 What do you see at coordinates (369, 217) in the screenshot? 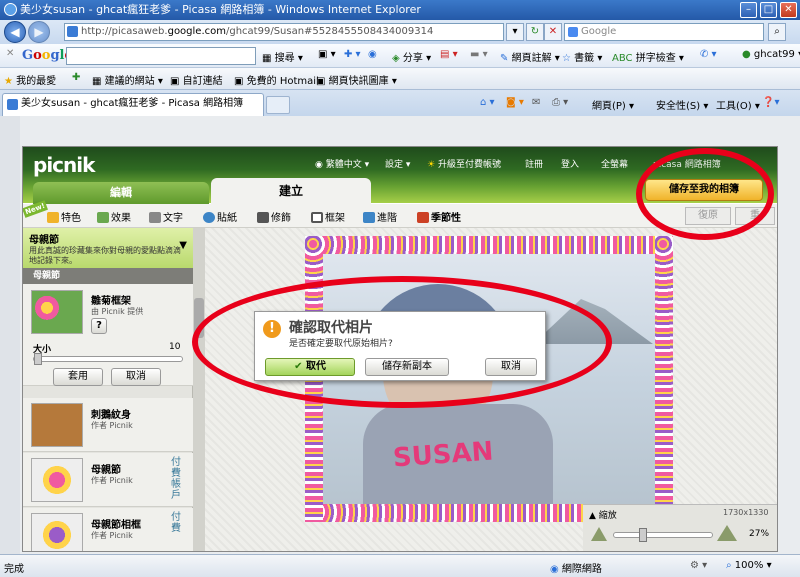
I see `pin-icon` at bounding box center [369, 217].